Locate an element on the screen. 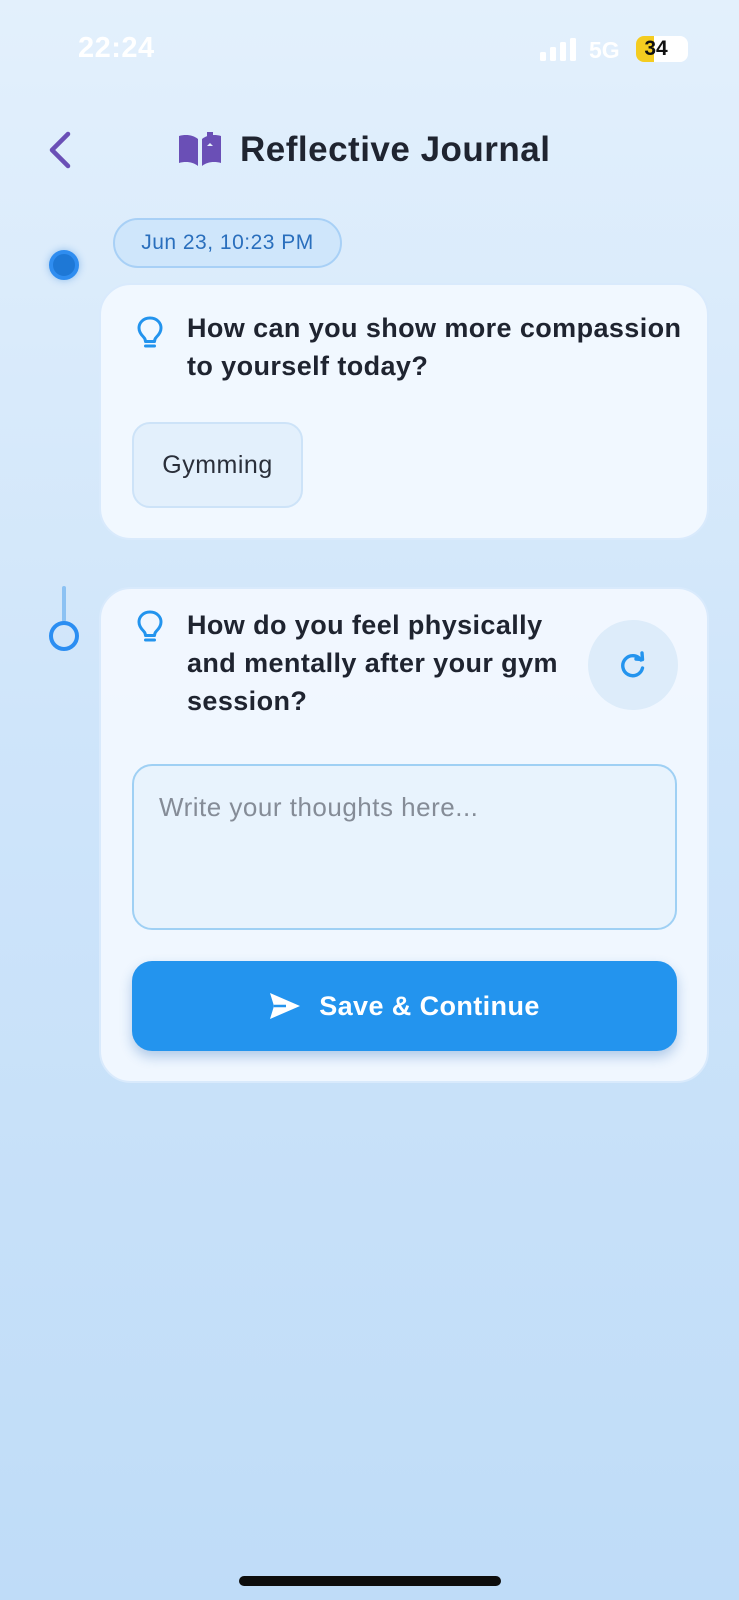  battery-icon: 34 is located at coordinates (662, 49).